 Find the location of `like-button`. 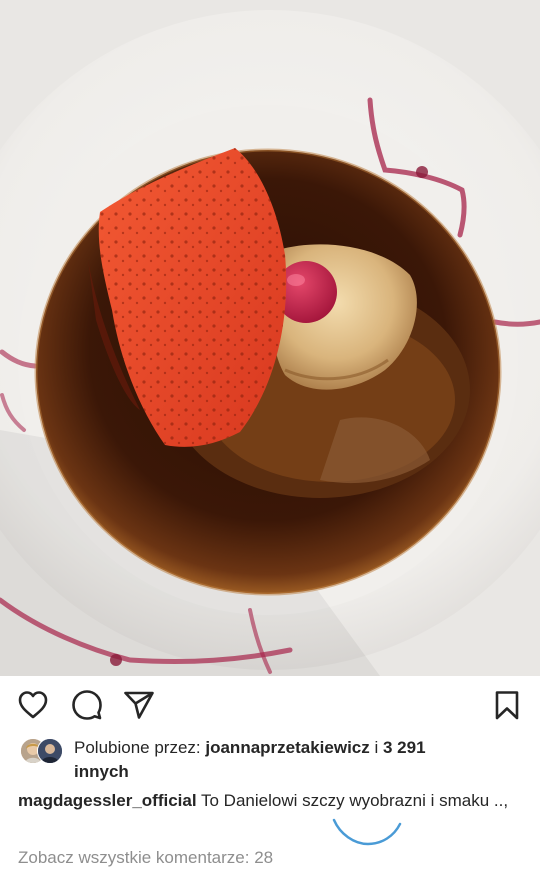

like-button is located at coordinates (33, 705).